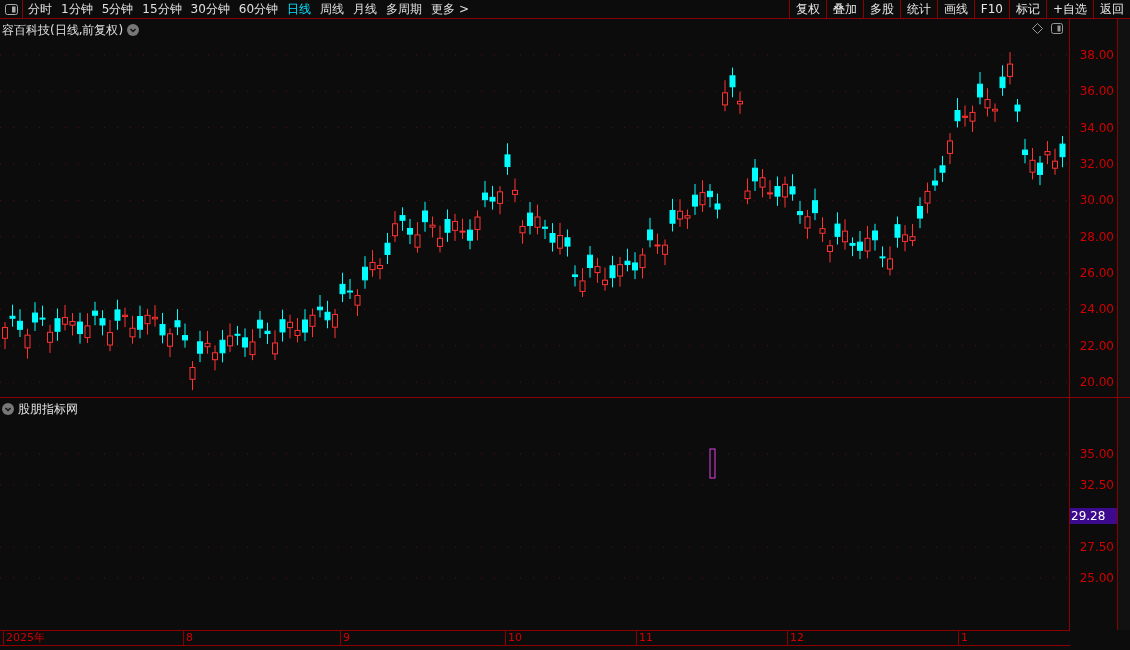 This screenshot has width=1130, height=650. Describe the element at coordinates (450, 9) in the screenshot. I see `period-tab: 更多 >` at that location.